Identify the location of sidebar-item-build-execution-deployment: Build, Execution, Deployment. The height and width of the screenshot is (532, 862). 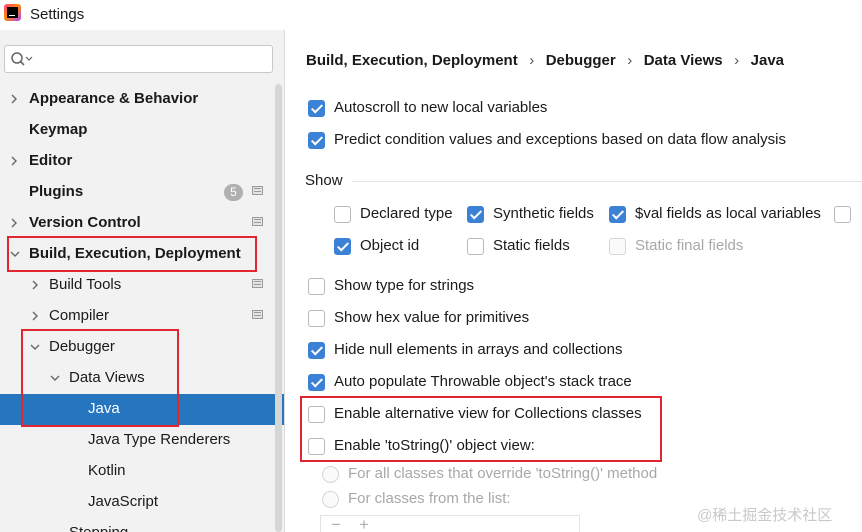
(142, 254).